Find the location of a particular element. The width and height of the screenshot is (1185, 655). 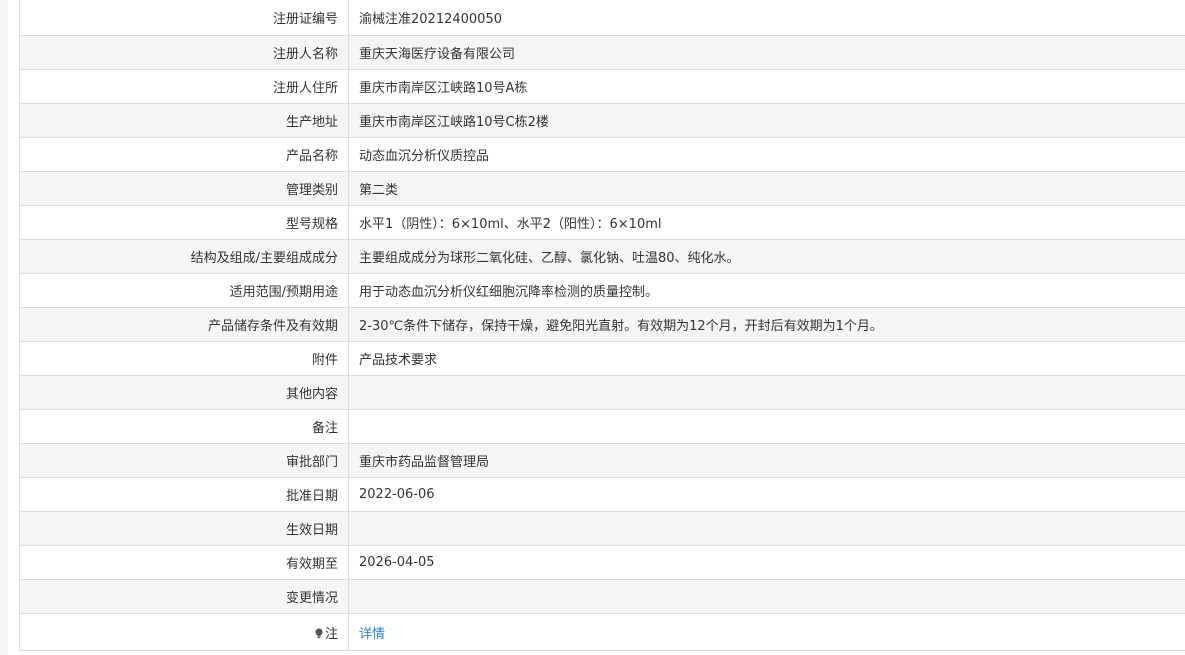

row-label: 管理类别 is located at coordinates (184, 188).